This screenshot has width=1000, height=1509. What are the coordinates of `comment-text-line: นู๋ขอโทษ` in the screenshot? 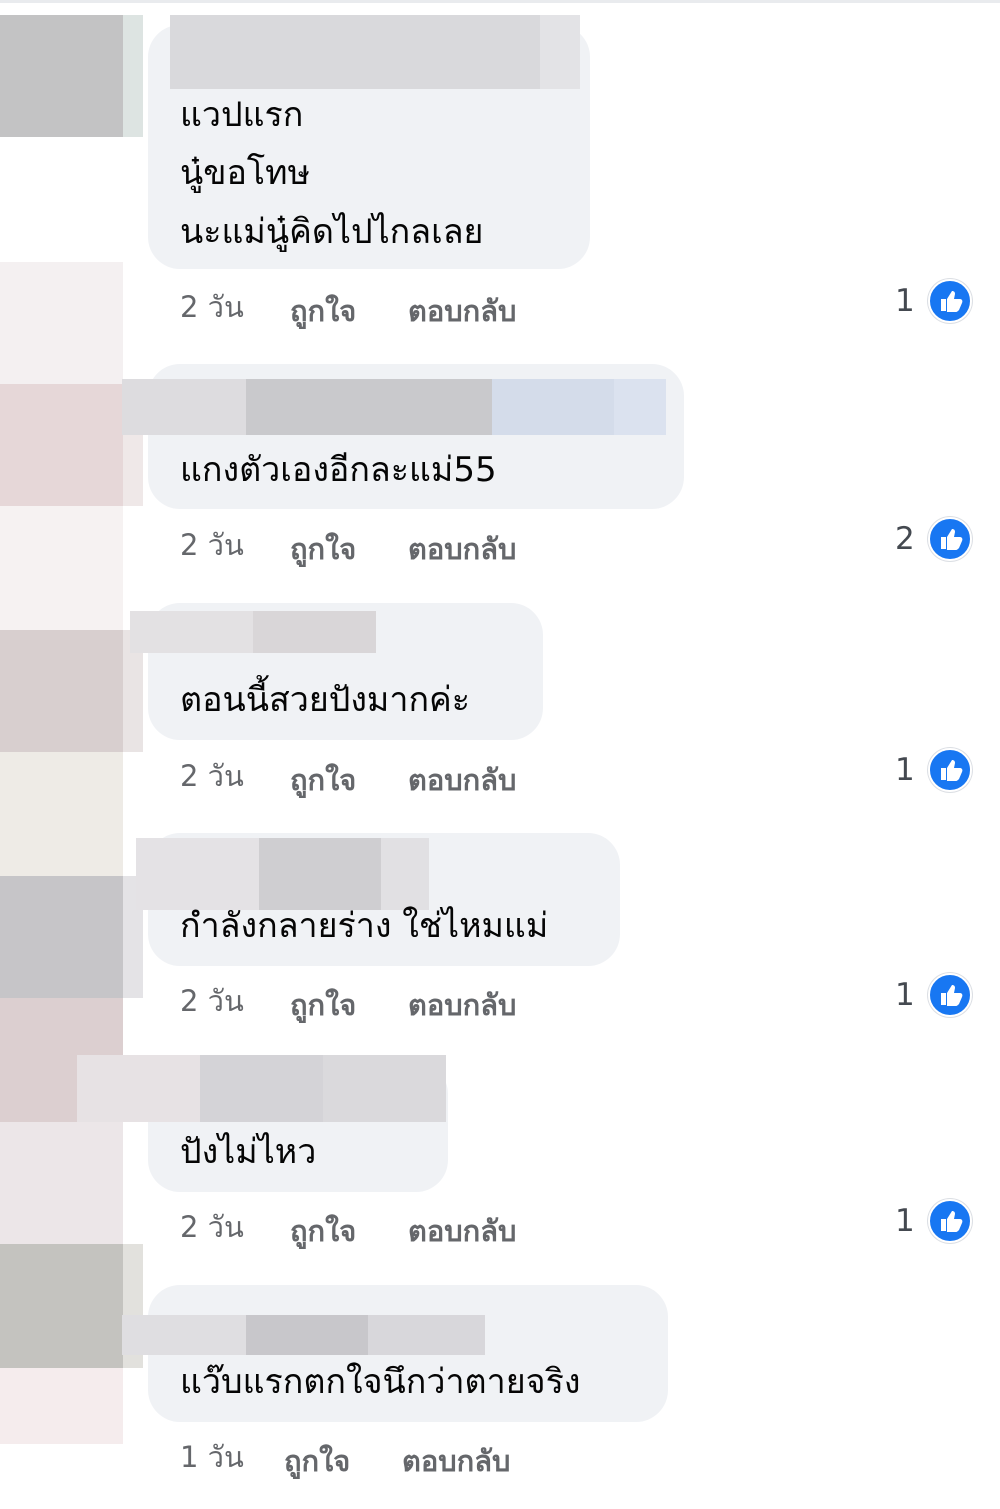 It's located at (245, 173).